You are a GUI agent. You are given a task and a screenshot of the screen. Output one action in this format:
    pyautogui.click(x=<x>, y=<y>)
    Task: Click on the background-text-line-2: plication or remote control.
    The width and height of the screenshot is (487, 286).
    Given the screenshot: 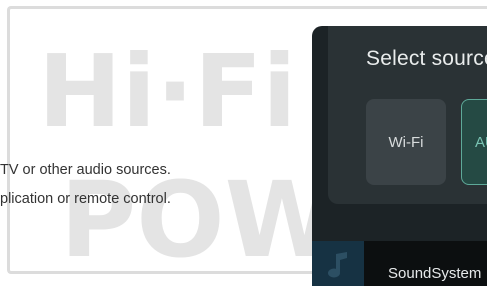 What is the action you would take?
    pyautogui.click(x=85, y=199)
    